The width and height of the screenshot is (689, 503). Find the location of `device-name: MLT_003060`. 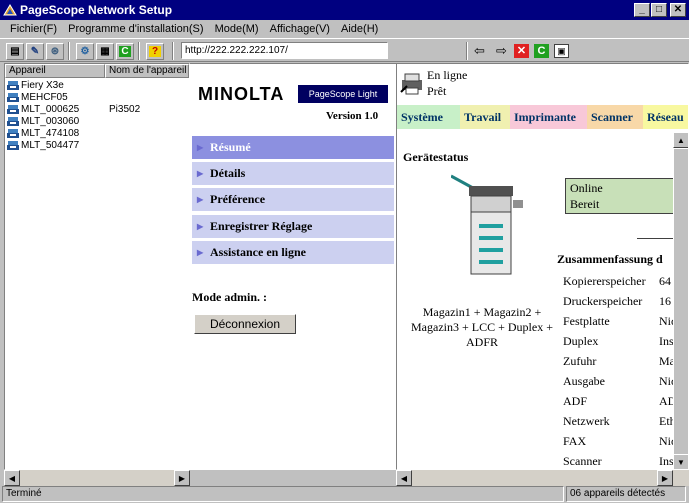

device-name: MLT_003060 is located at coordinates (50, 121).